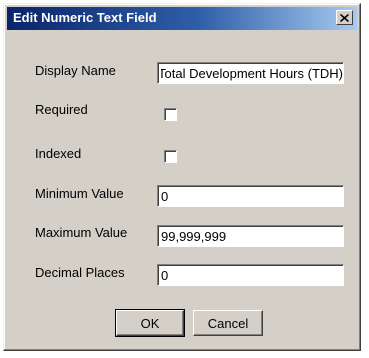 The image size is (369, 358). What do you see at coordinates (61, 109) in the screenshot?
I see `required-label: Required` at bounding box center [61, 109].